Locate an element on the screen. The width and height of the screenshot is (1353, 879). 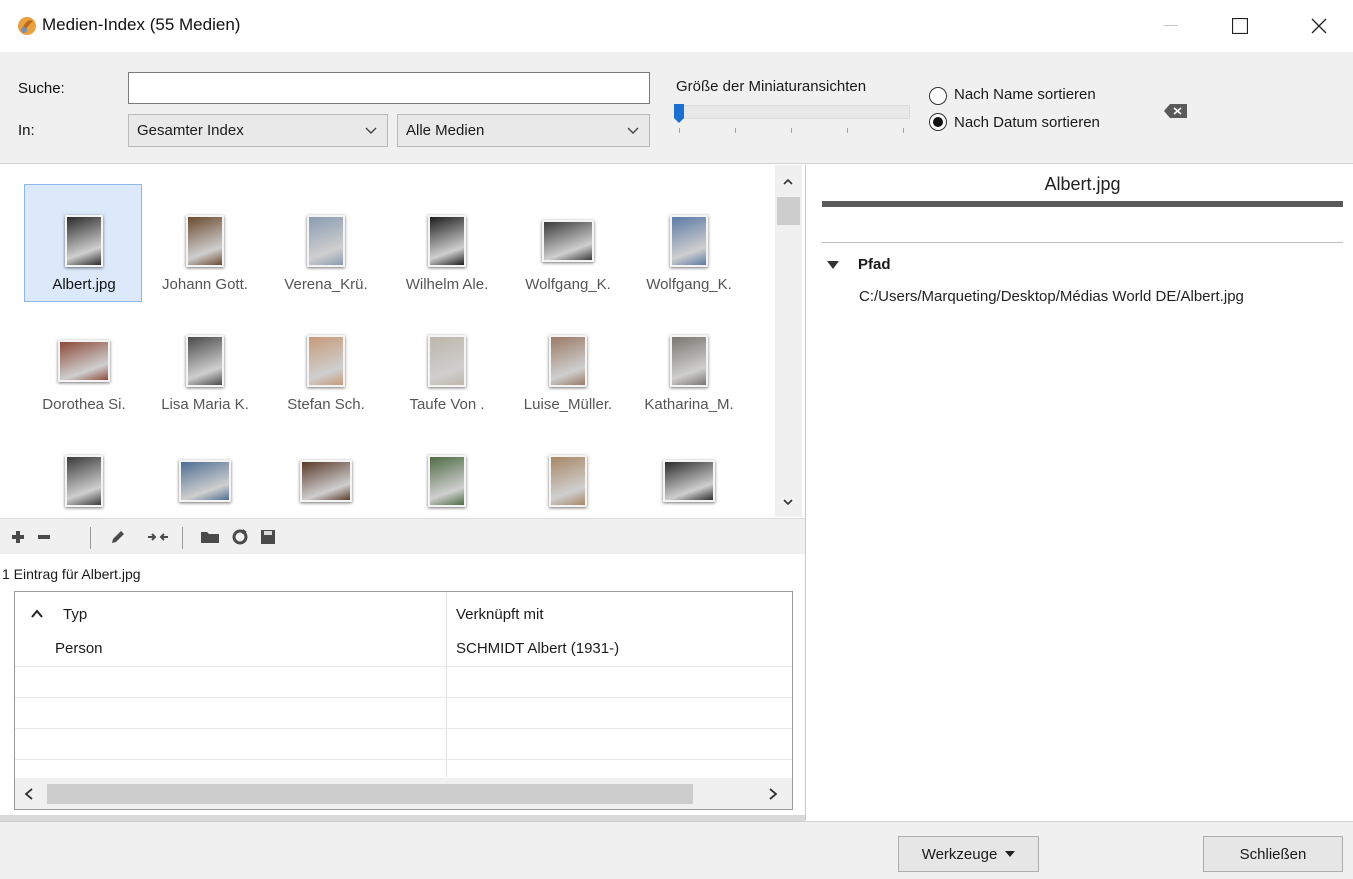
slider-handle is located at coordinates (679, 113).